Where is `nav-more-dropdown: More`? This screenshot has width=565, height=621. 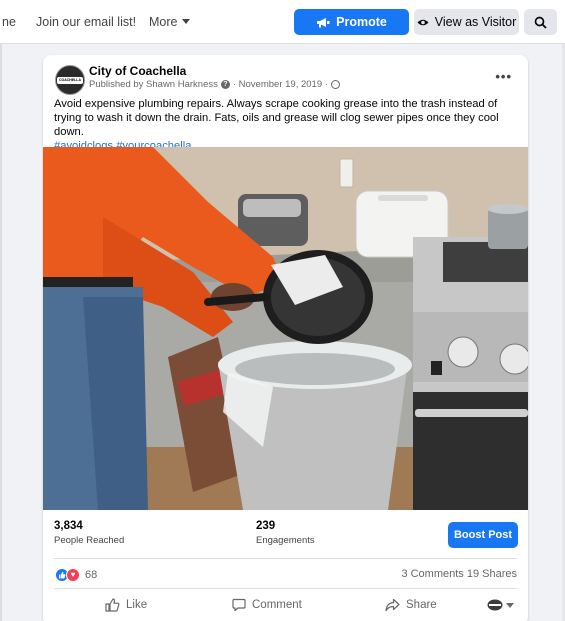 nav-more-dropdown: More is located at coordinates (170, 22).